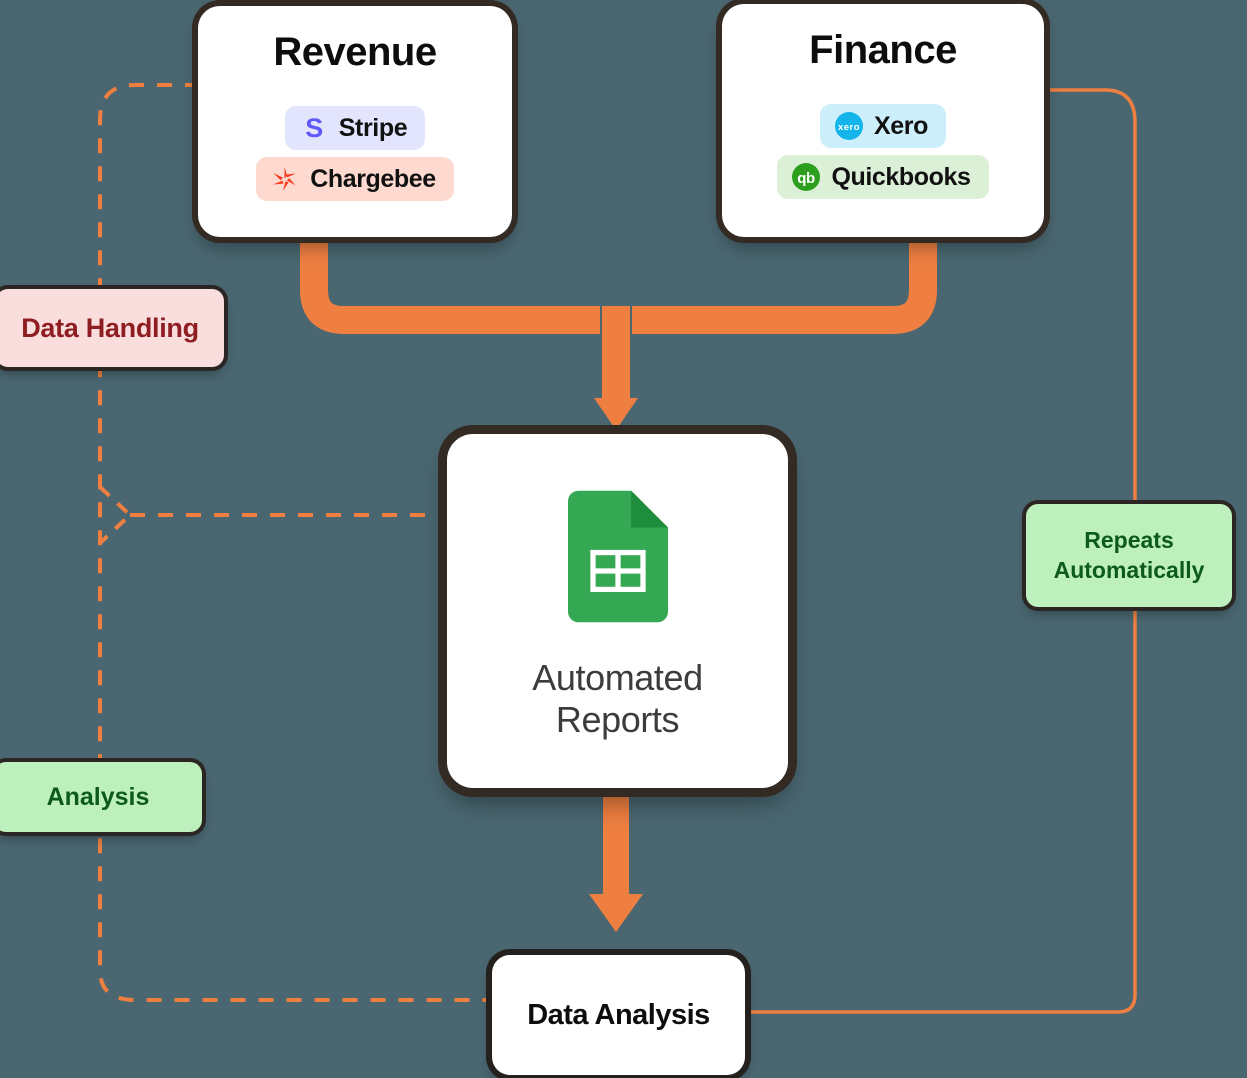 The width and height of the screenshot is (1247, 1078). I want to click on integration-badge-quickbooks-label: Quickbooks, so click(901, 176).